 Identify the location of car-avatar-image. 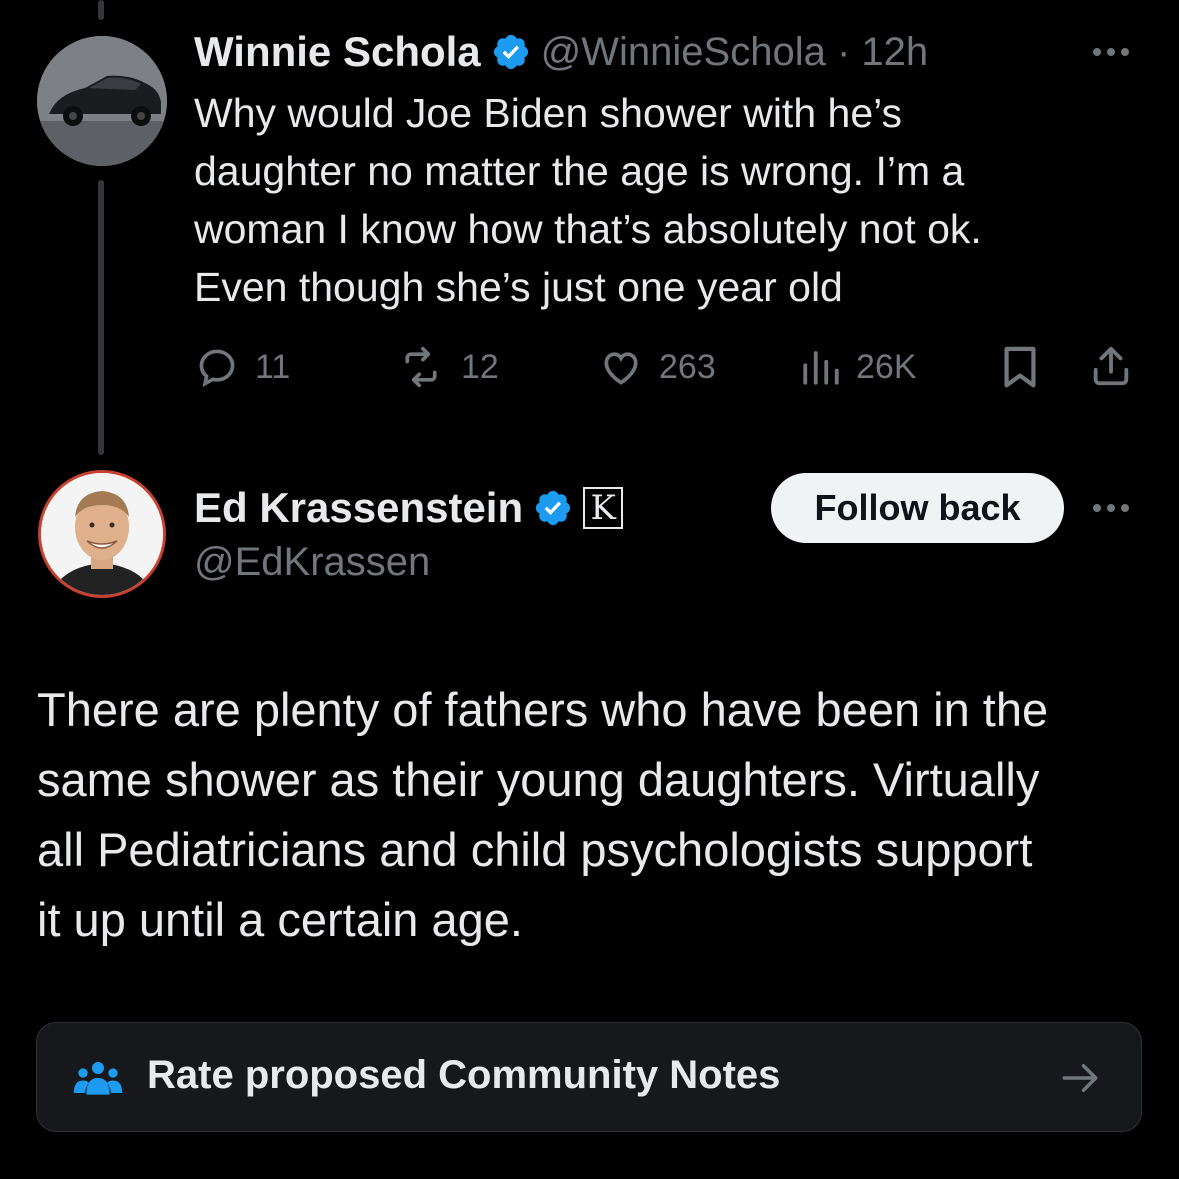
(102, 101).